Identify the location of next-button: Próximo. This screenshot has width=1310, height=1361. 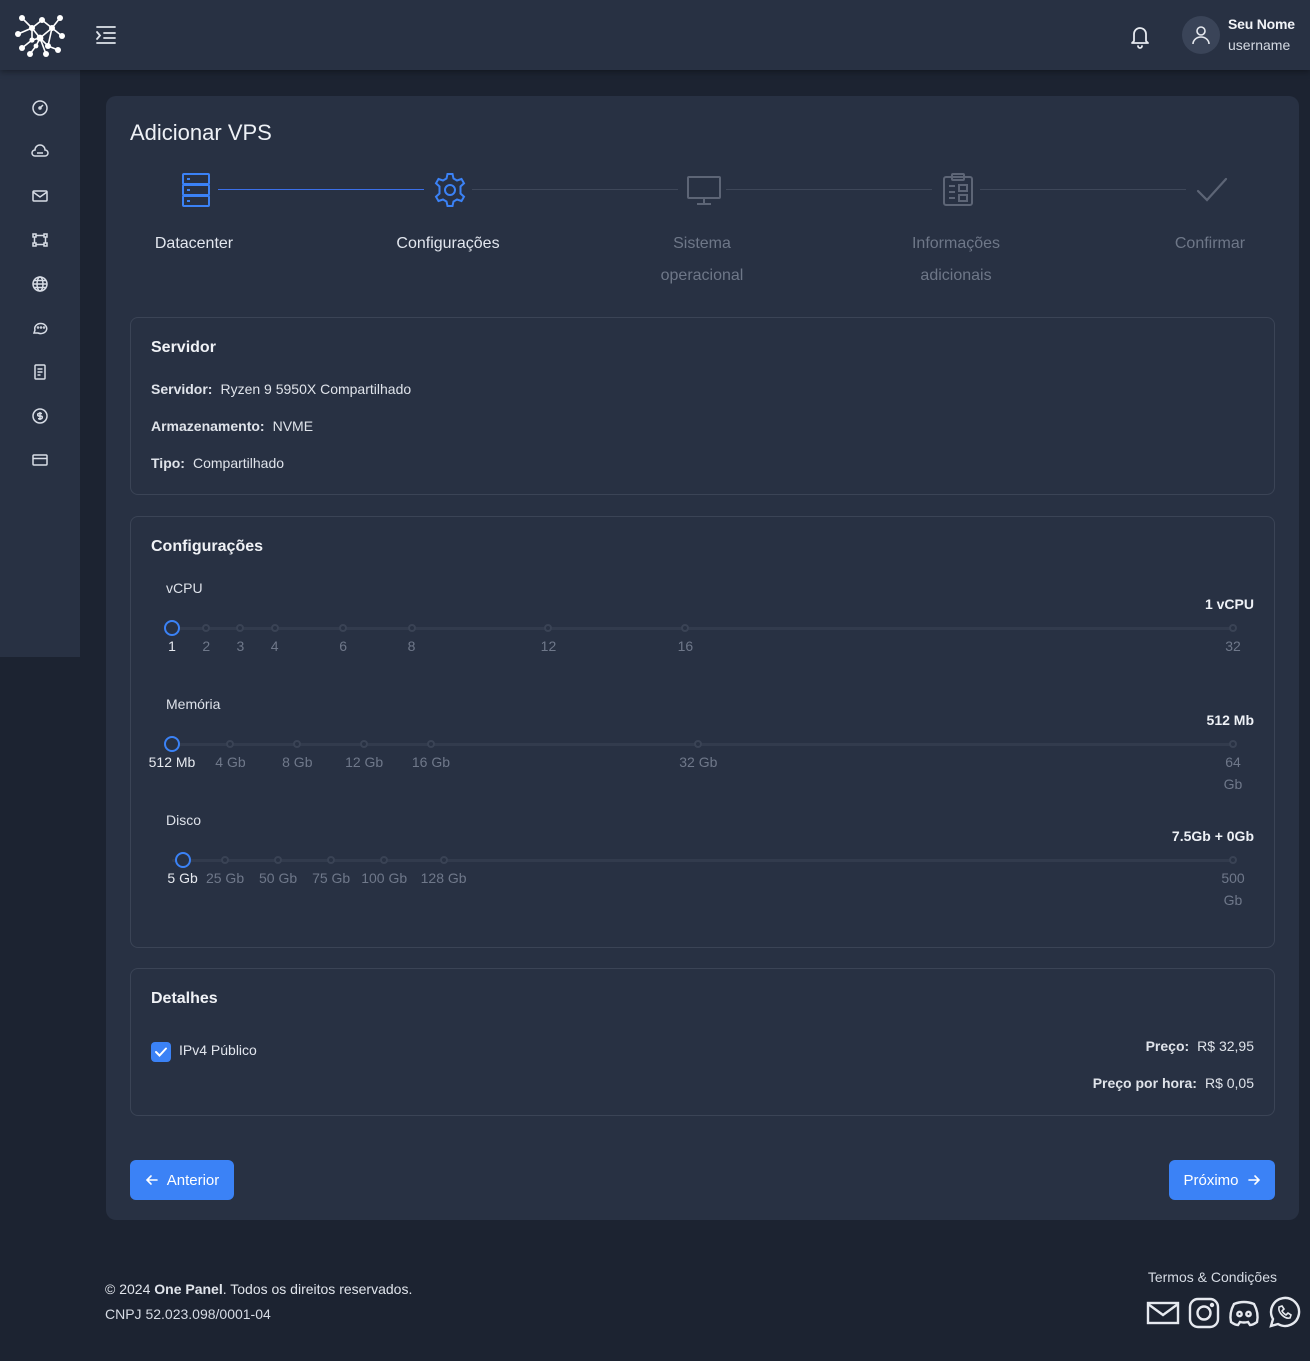
(1222, 1180).